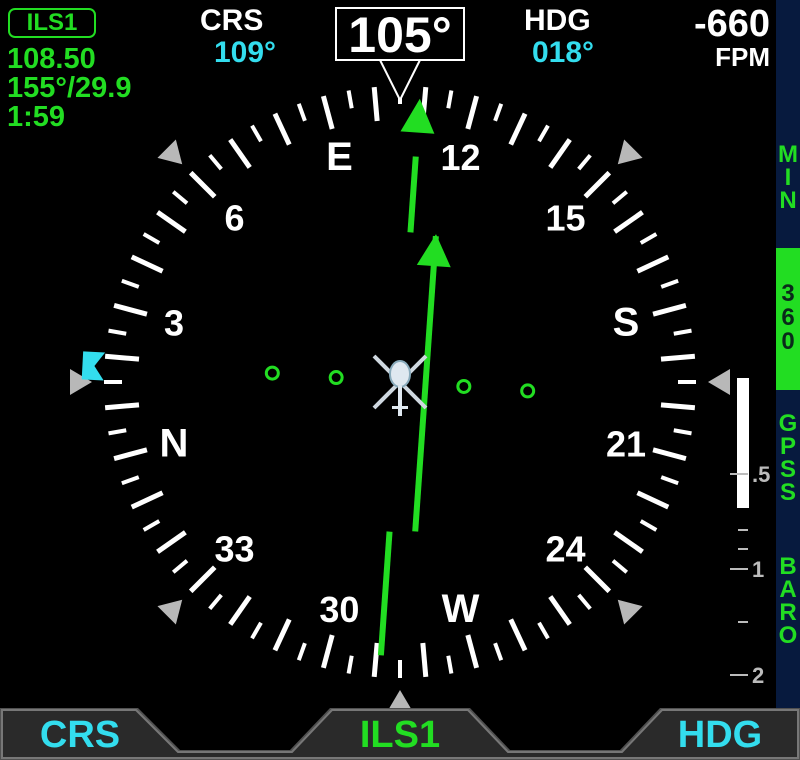 This screenshot has width=800, height=760. What do you see at coordinates (52, 23) in the screenshot?
I see `nav-source-badge: ILS1` at bounding box center [52, 23].